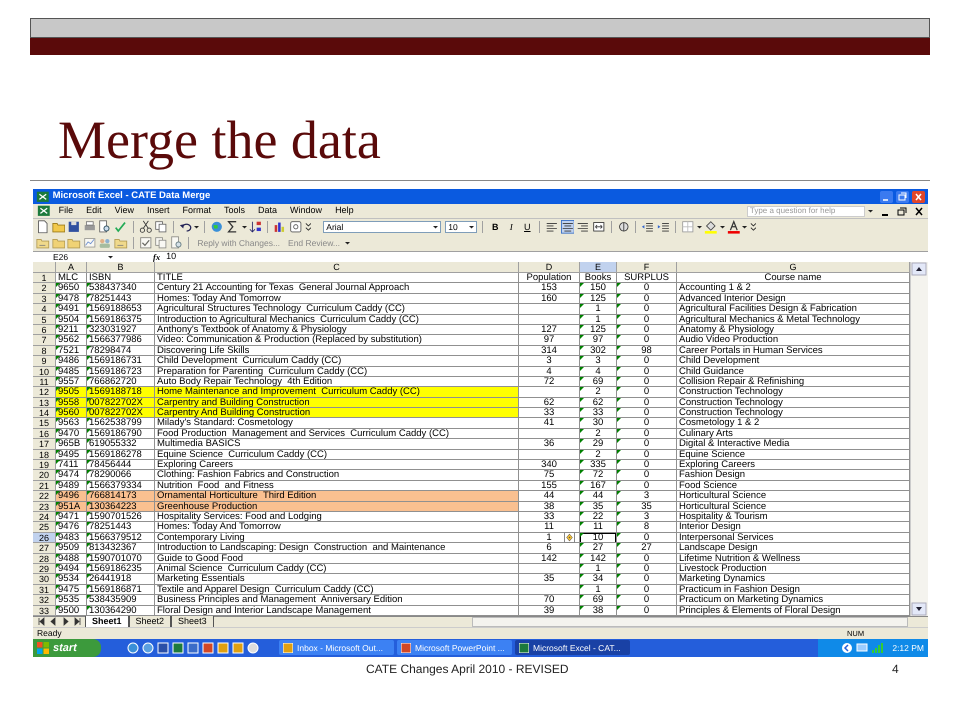 The height and width of the screenshot is (720, 960). What do you see at coordinates (44, 351) in the screenshot?
I see `row-header: 8` at bounding box center [44, 351].